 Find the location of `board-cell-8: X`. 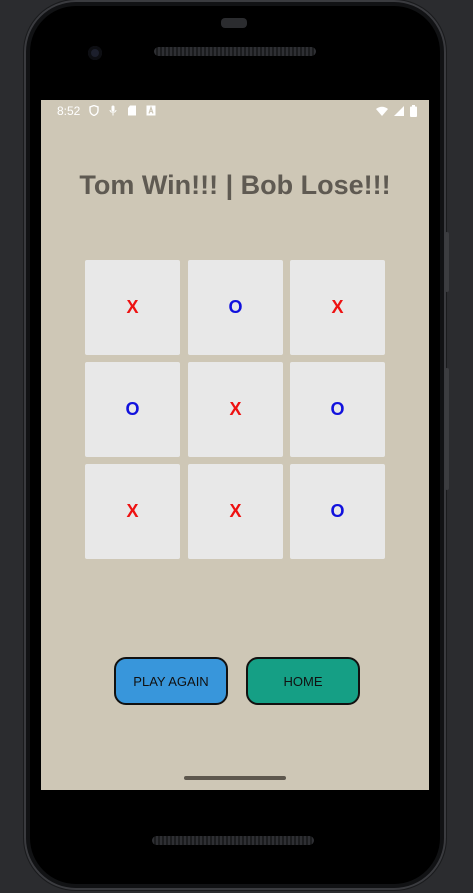

board-cell-8: X is located at coordinates (235, 511).